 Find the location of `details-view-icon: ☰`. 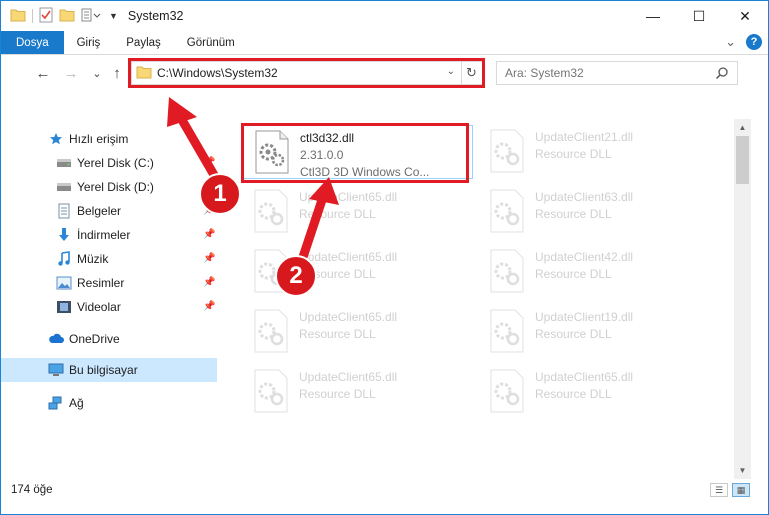

details-view-icon: ☰ is located at coordinates (719, 490).